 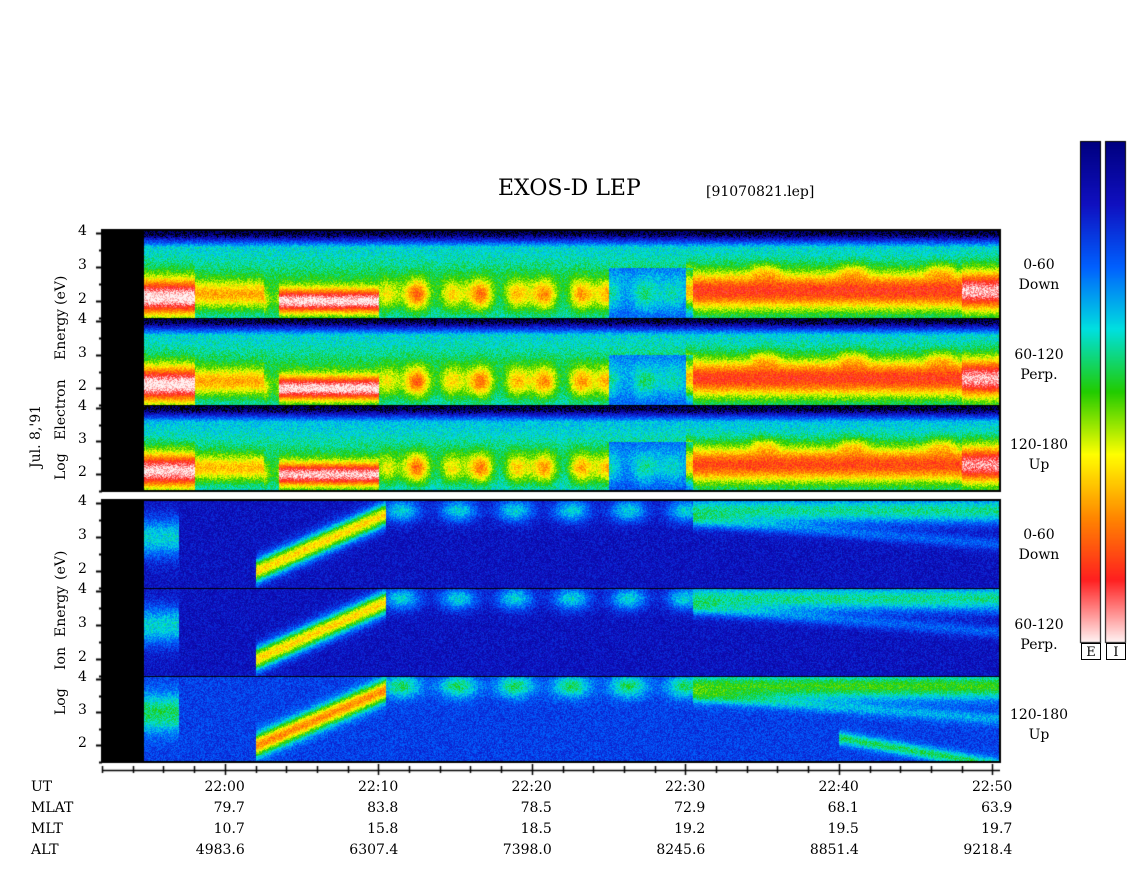 I want to click on electron-panel-3-direction: Up, so click(x=1039, y=465).